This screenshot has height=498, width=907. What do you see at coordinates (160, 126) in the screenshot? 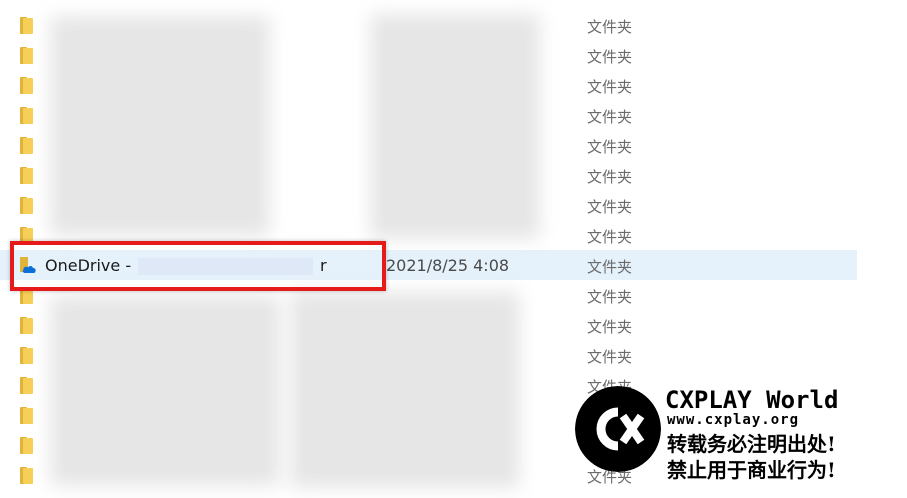
I see `blurred-names-top` at bounding box center [160, 126].